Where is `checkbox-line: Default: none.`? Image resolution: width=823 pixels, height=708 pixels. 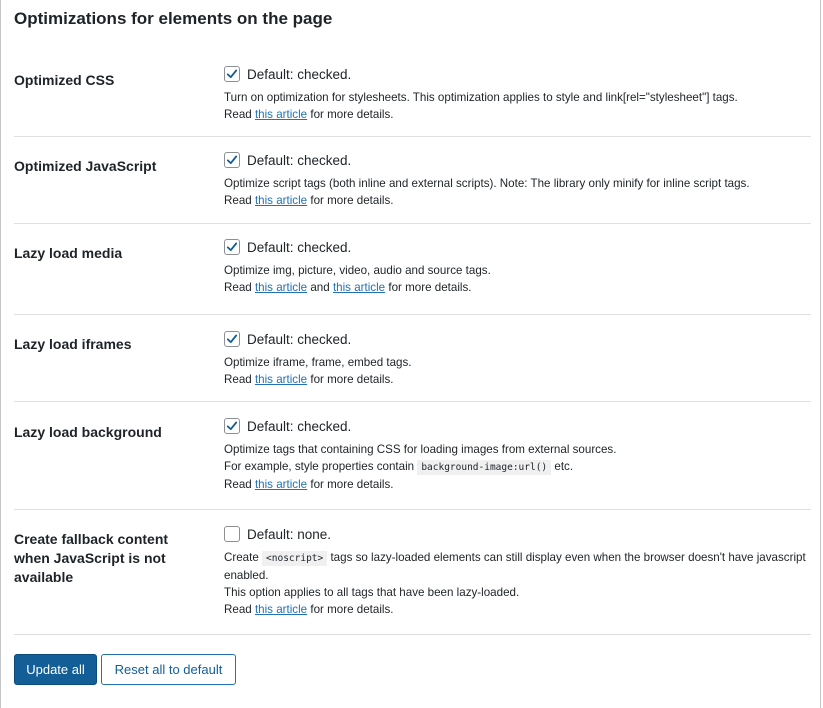 checkbox-line: Default: none. is located at coordinates (519, 534).